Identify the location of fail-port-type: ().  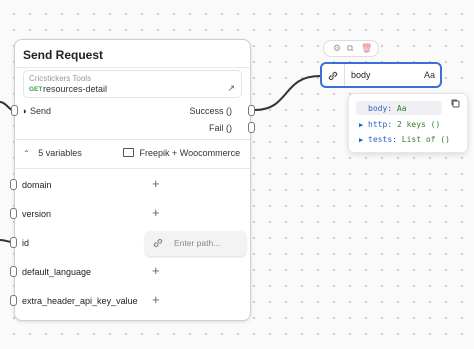
(229, 128).